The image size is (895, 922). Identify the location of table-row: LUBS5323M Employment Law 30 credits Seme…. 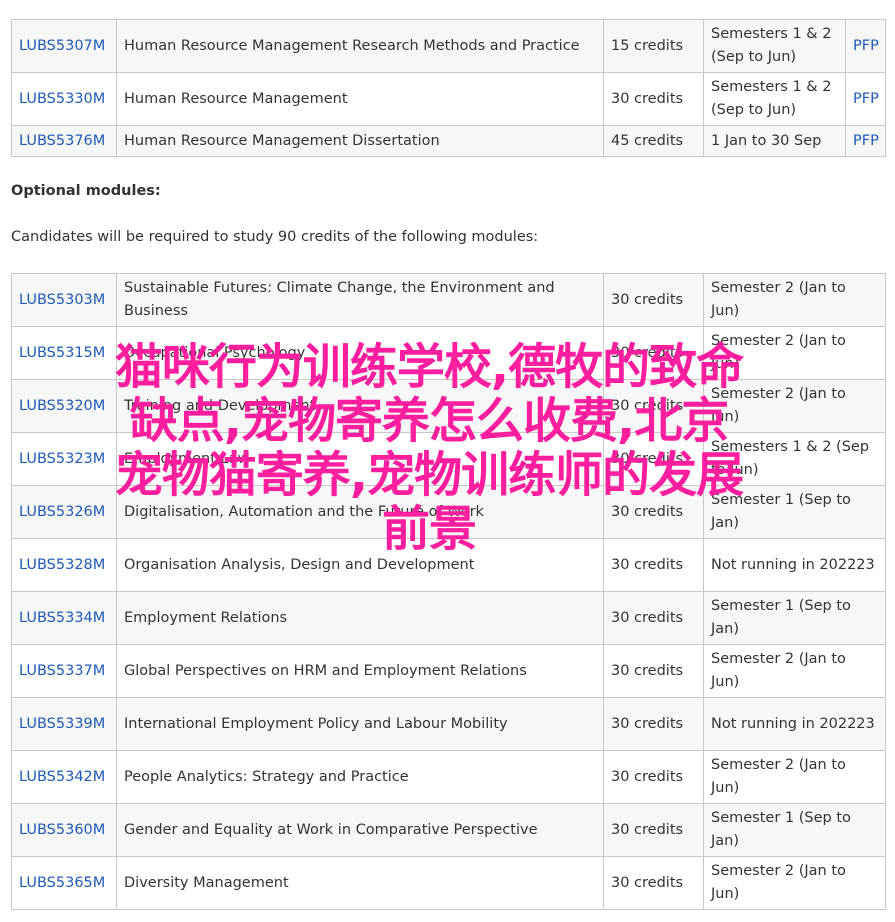
(448, 459).